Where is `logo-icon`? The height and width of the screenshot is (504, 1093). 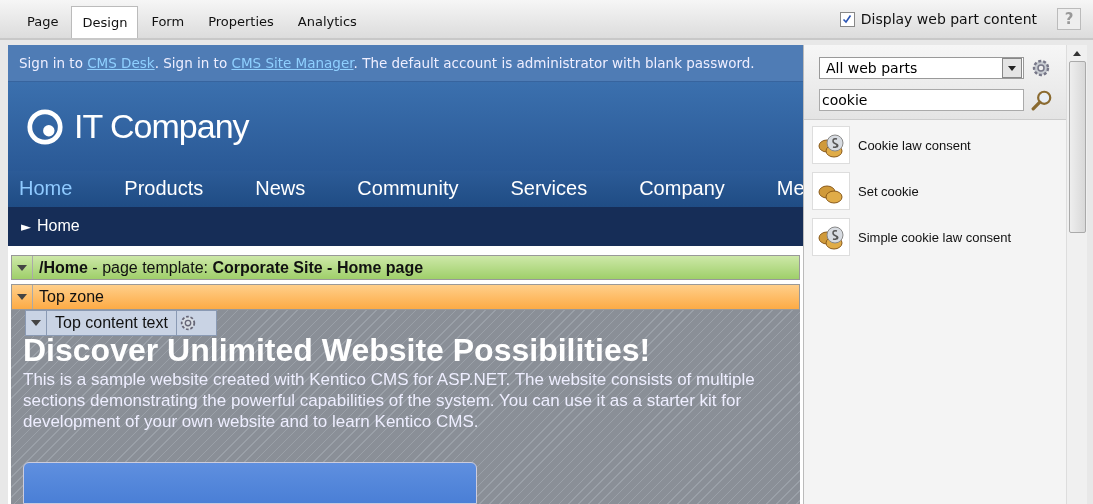
logo-icon is located at coordinates (45, 126).